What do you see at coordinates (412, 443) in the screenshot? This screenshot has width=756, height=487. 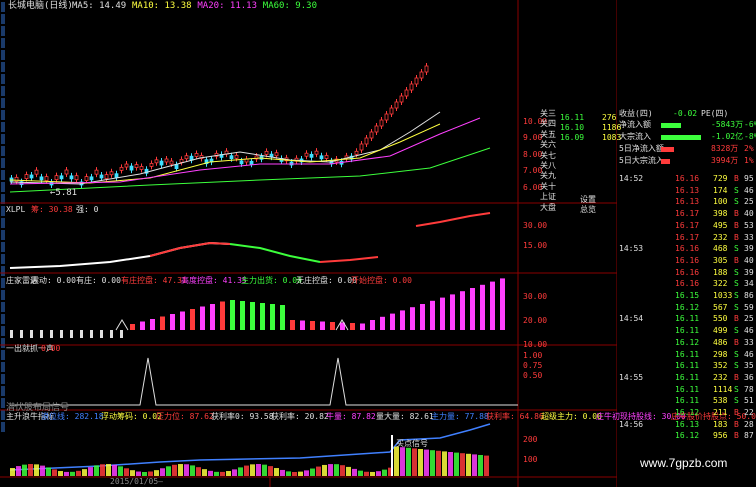 I see `buy-signal-annotation: 买点信号` at bounding box center [412, 443].